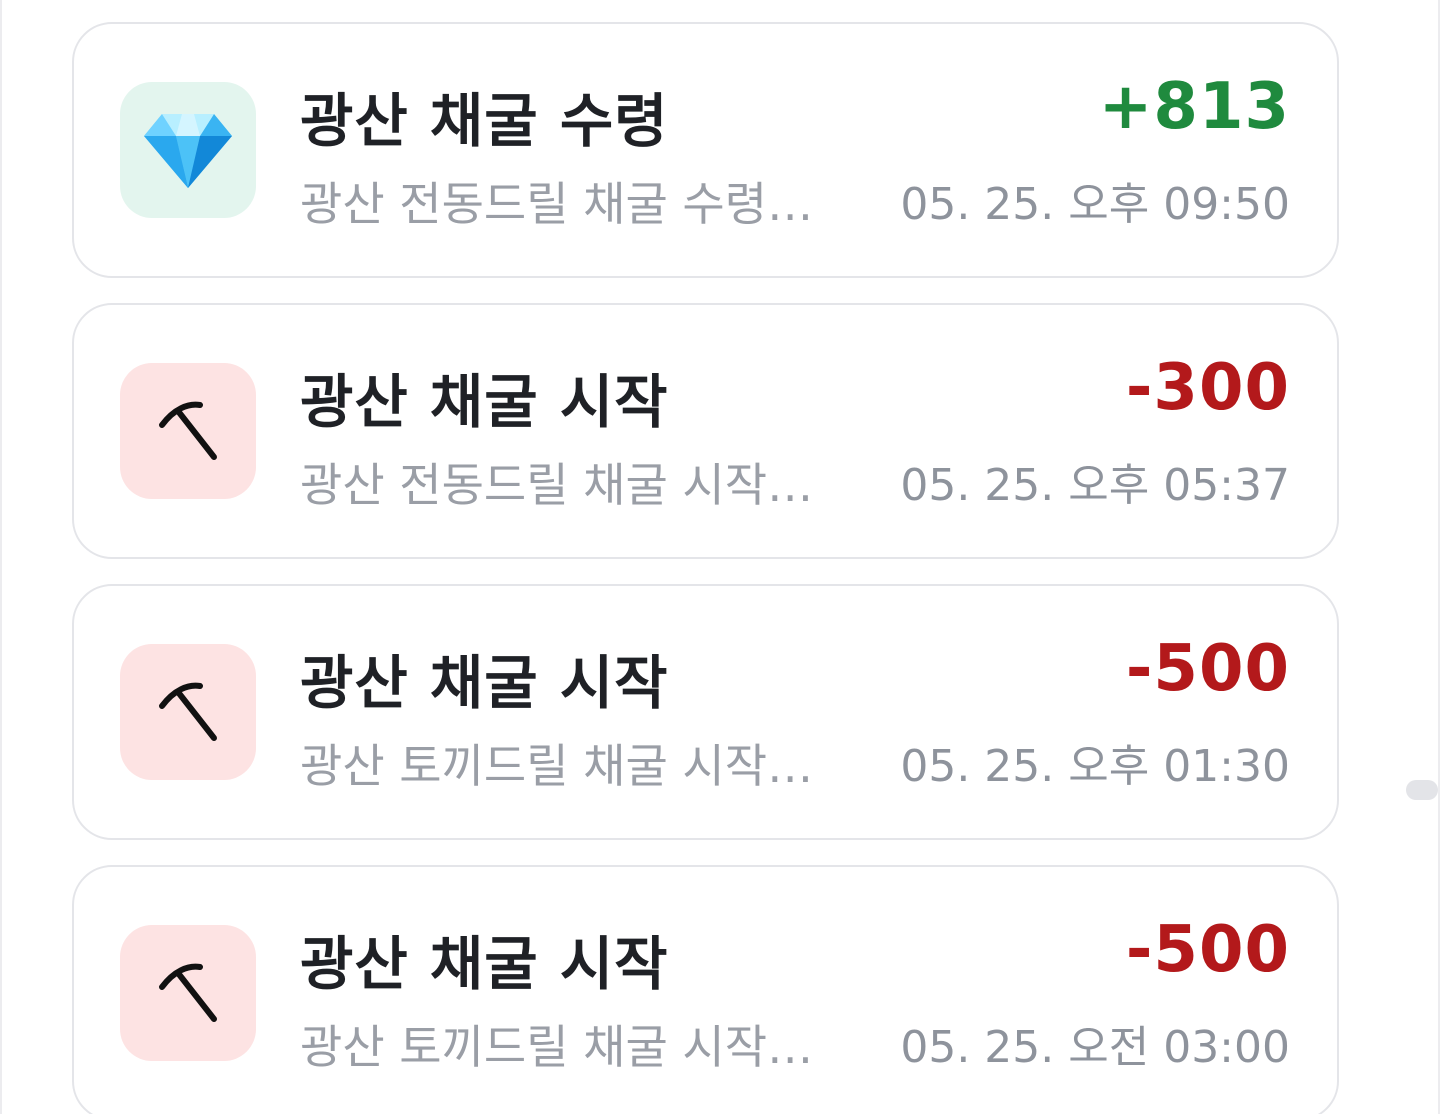  What do you see at coordinates (1194, 107) in the screenshot?
I see `transaction-amount: +813` at bounding box center [1194, 107].